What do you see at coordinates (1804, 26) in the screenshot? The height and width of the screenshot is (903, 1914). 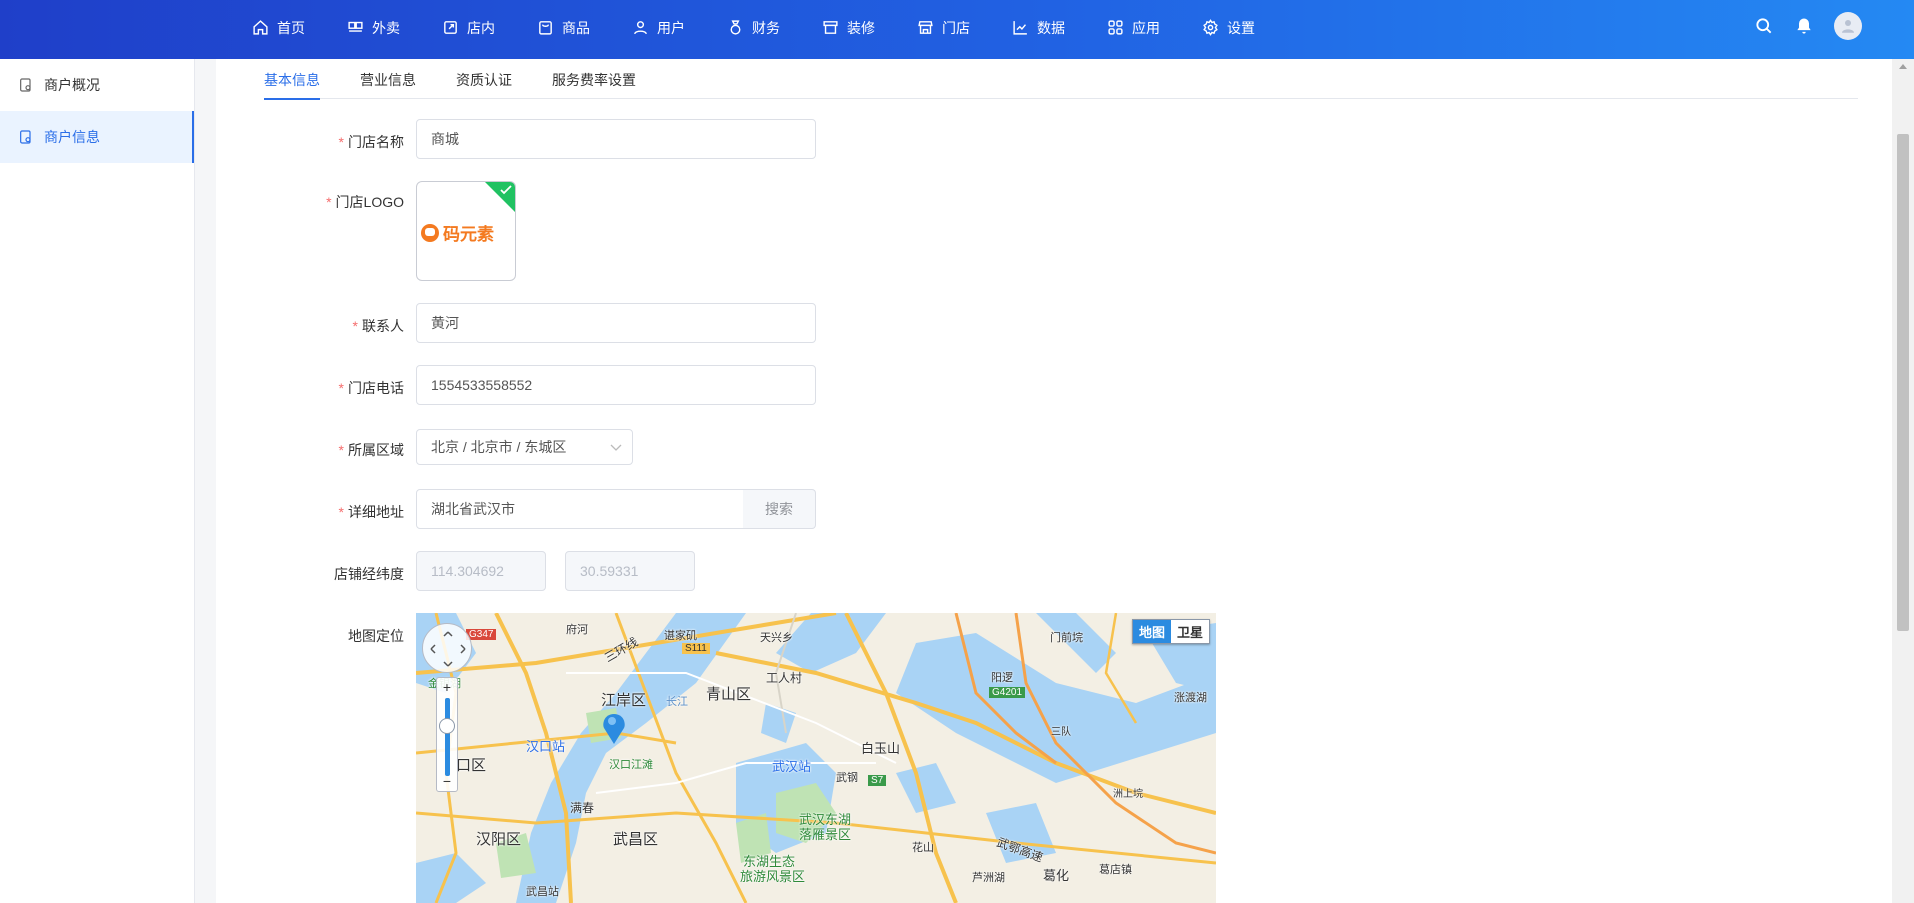 I see `bell-icon` at bounding box center [1804, 26].